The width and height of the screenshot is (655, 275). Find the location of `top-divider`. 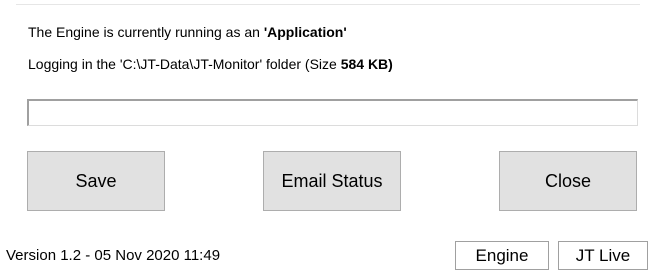

top-divider is located at coordinates (328, 4).